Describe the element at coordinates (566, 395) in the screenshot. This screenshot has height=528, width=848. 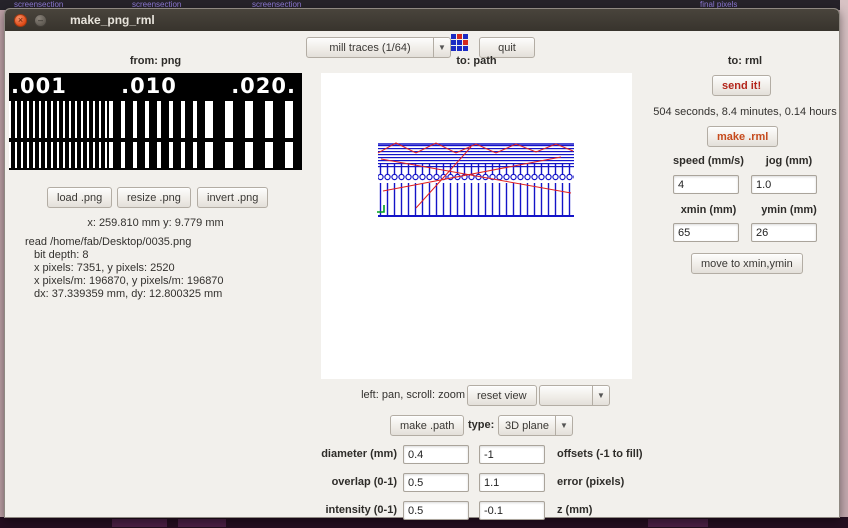
I see `view-select-value` at that location.